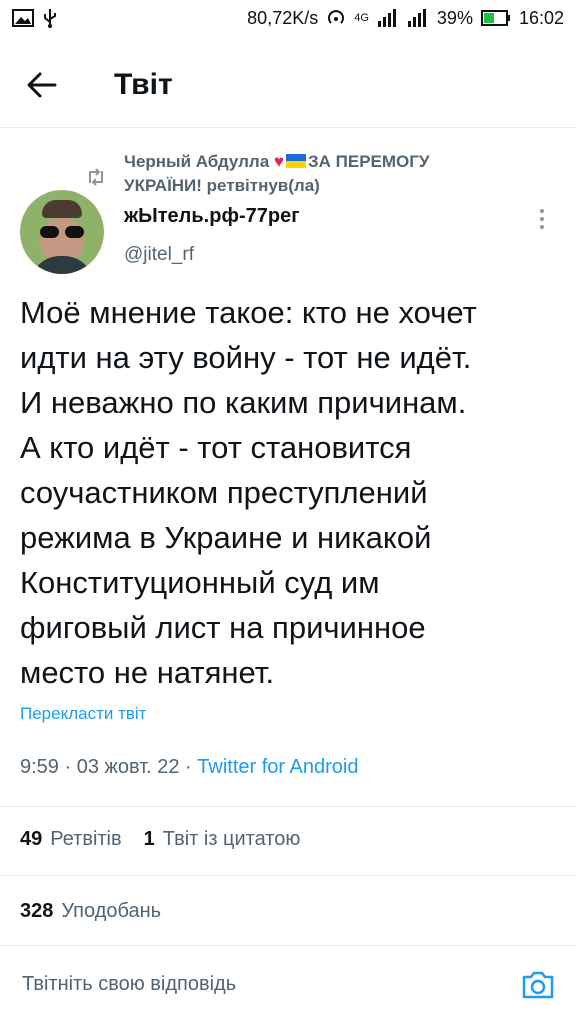  I want to click on likes-stat: 328 Уподобань, so click(90, 911).